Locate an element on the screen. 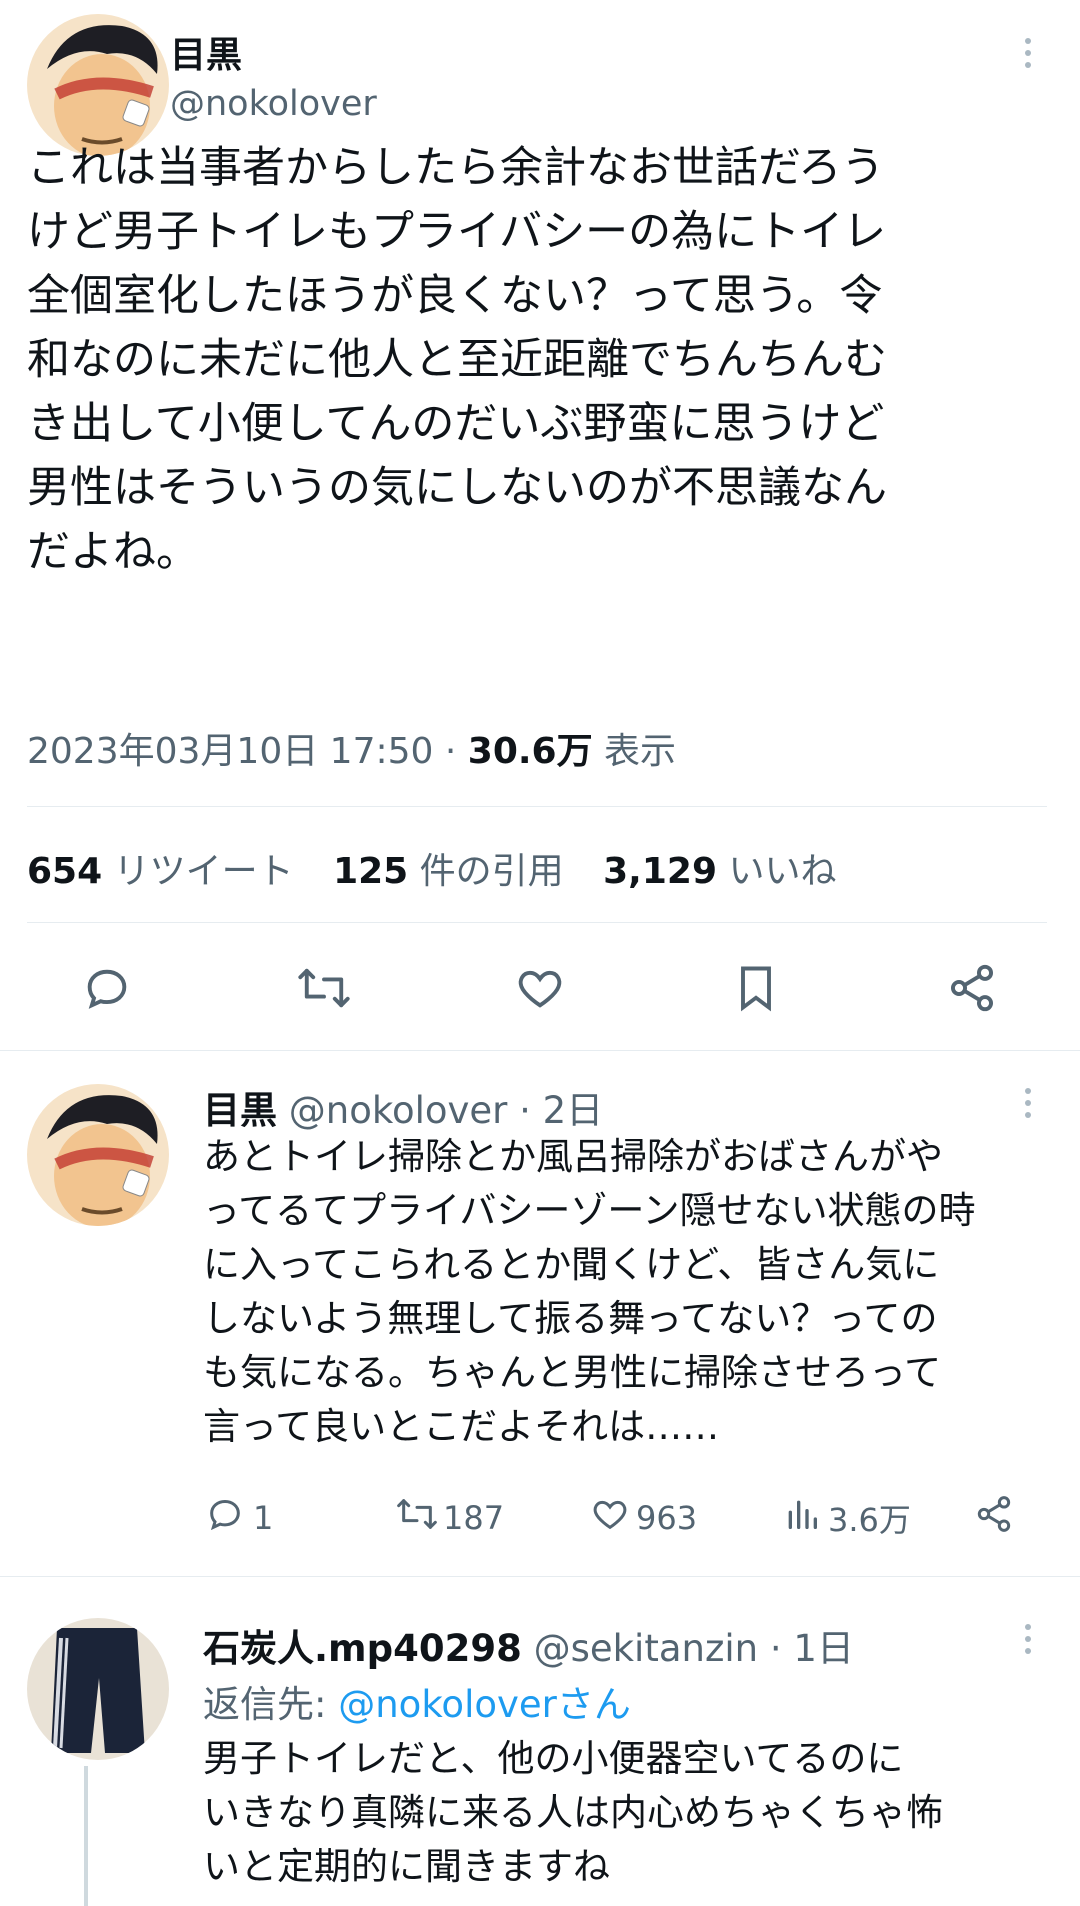 Image resolution: width=1080 pixels, height=1906 pixels. like-button: 963 is located at coordinates (643, 1518).